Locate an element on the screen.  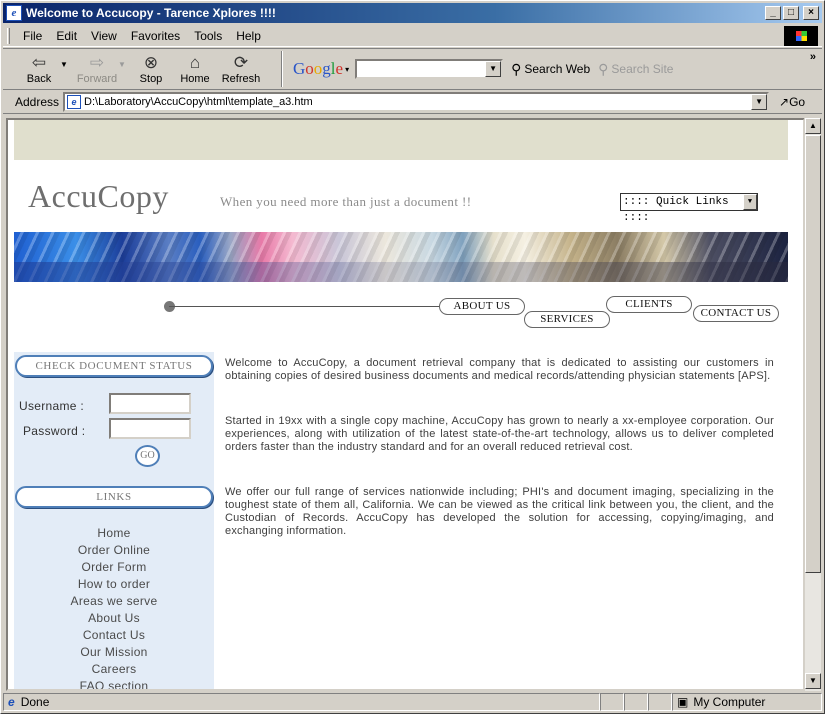
side-link-careers: Careers is located at coordinates (114, 669).